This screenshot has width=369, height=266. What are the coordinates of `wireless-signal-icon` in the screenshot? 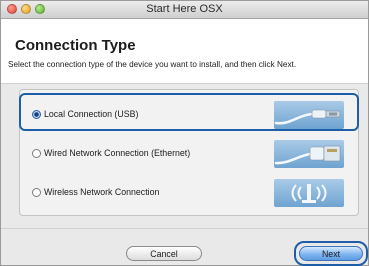 It's located at (309, 193).